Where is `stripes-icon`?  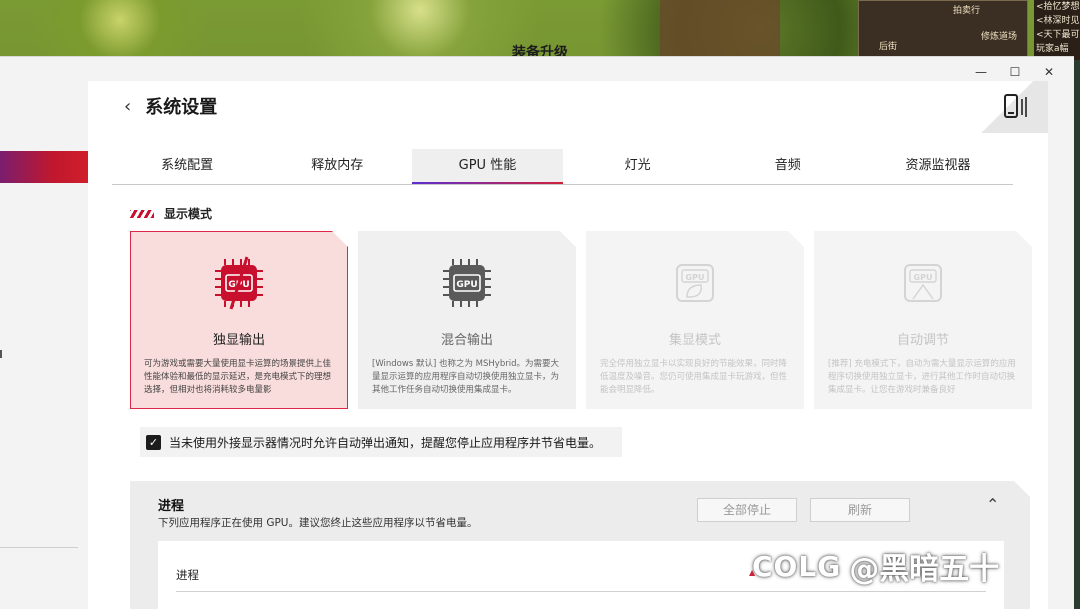 stripes-icon is located at coordinates (142, 213).